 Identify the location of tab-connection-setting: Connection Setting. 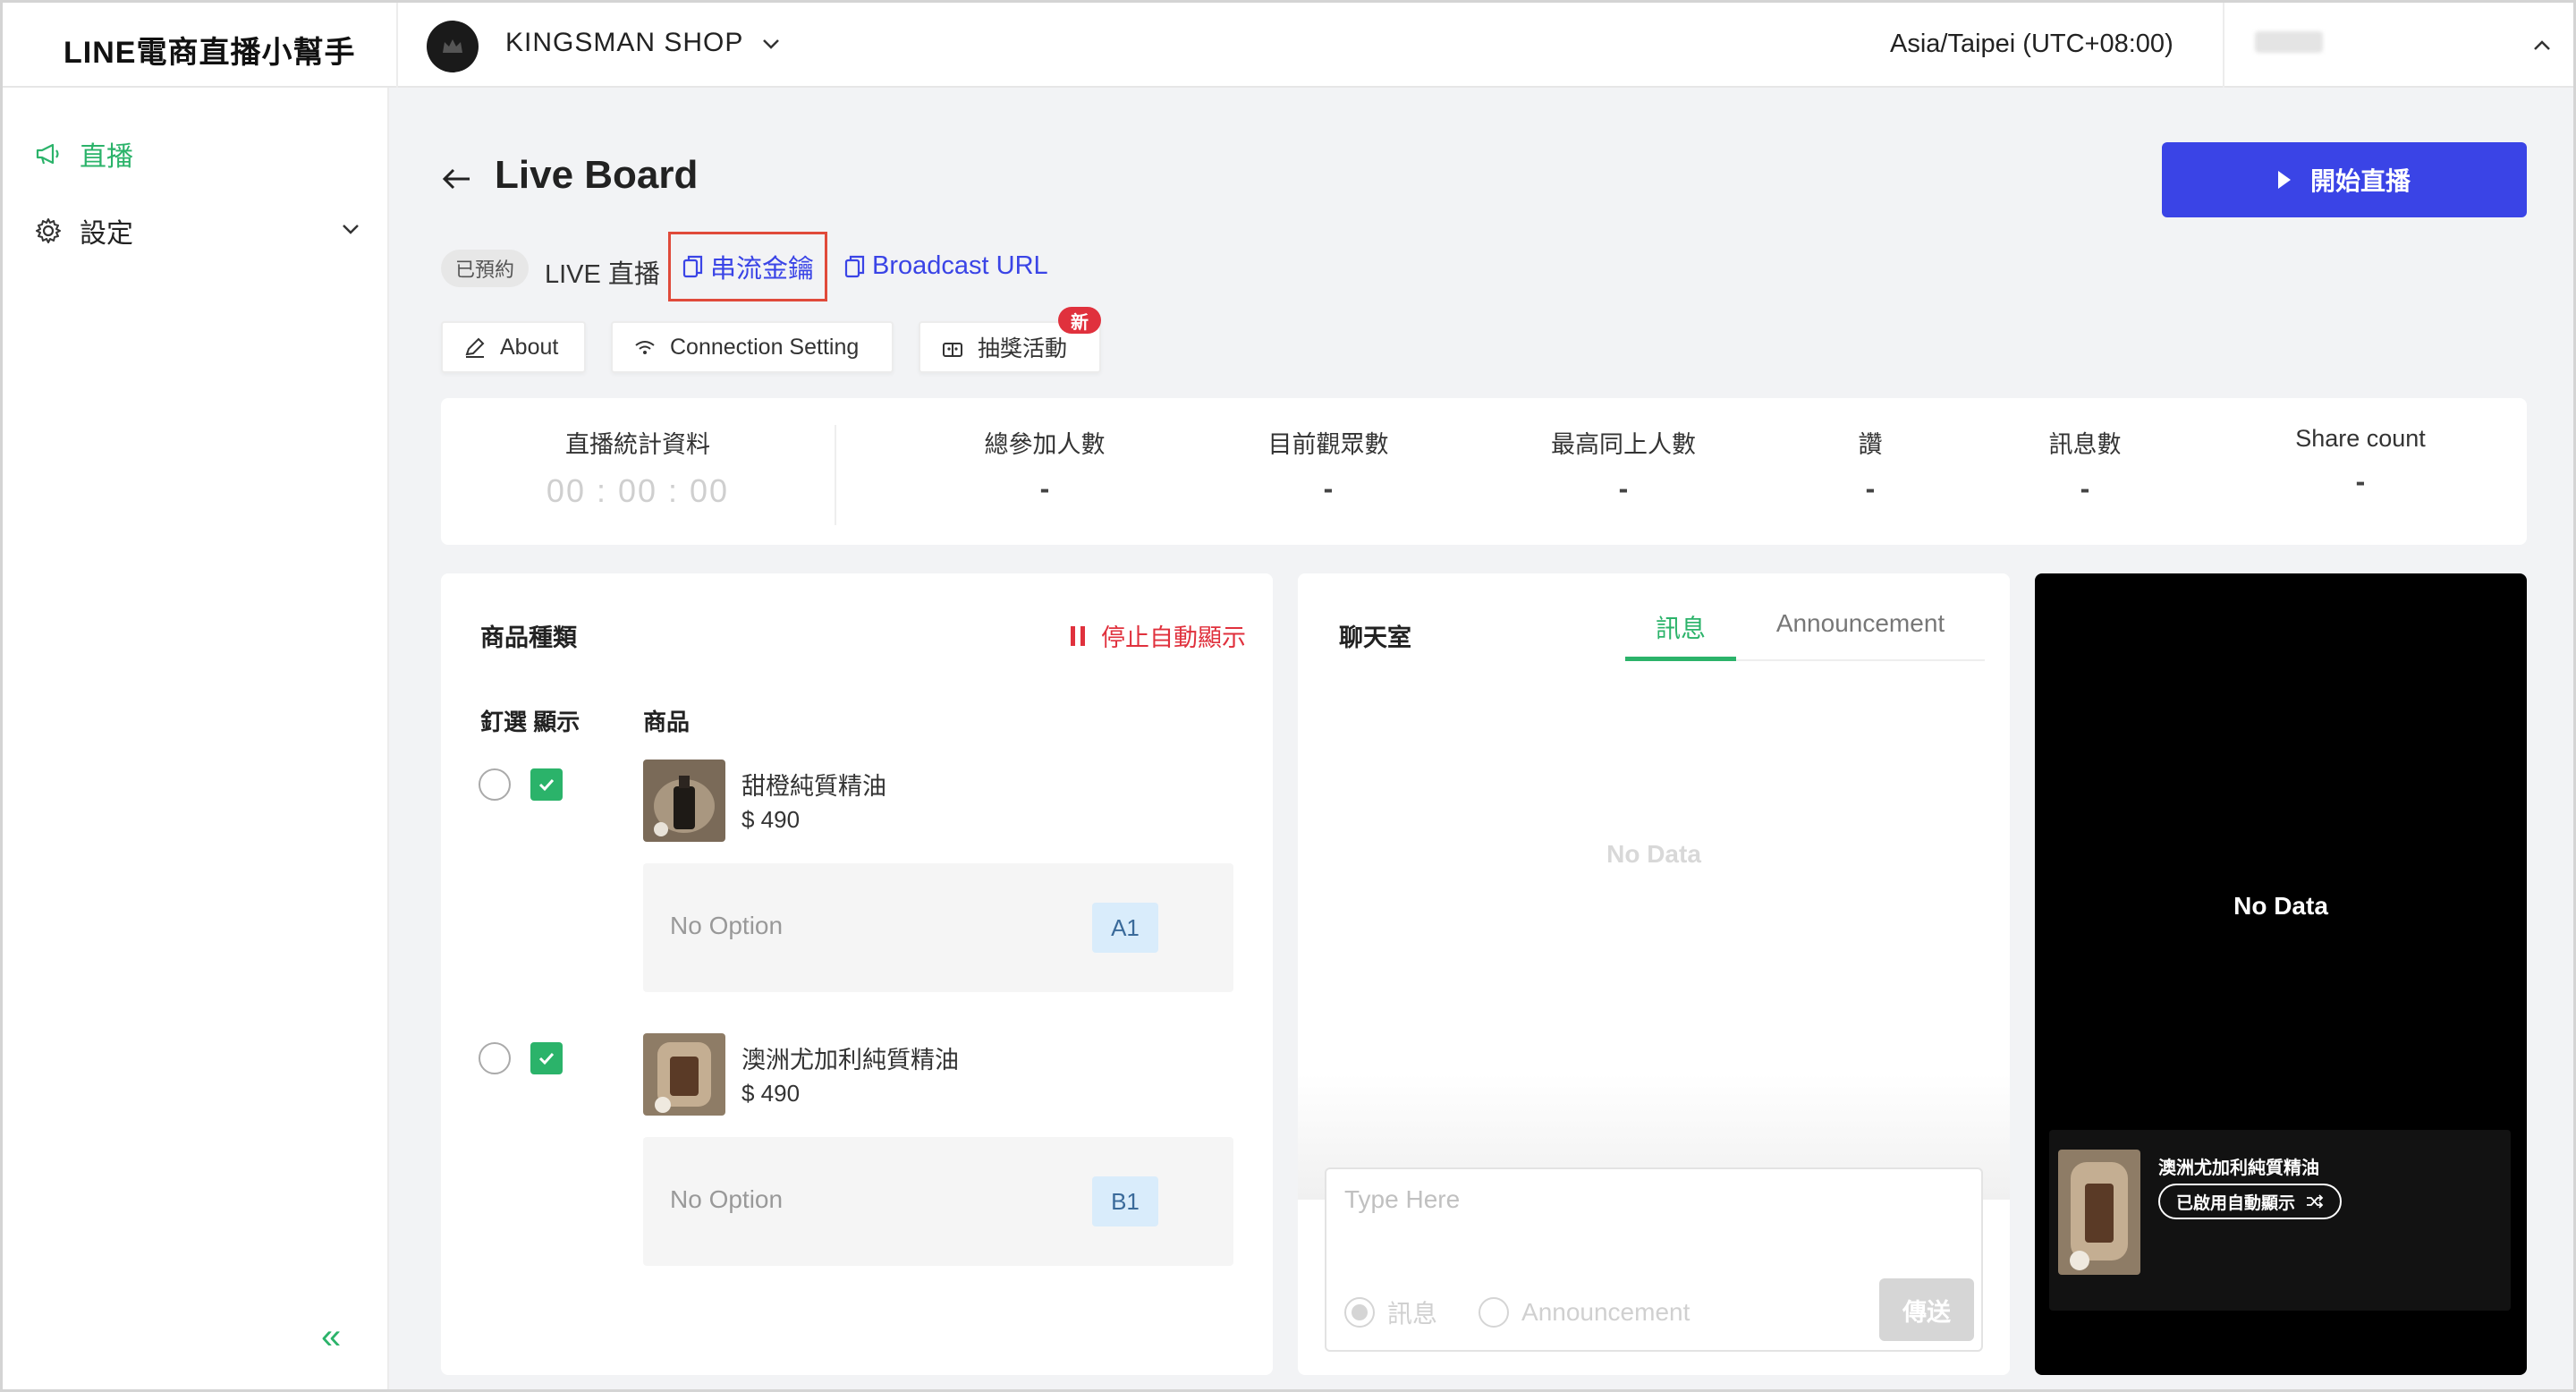
(752, 347).